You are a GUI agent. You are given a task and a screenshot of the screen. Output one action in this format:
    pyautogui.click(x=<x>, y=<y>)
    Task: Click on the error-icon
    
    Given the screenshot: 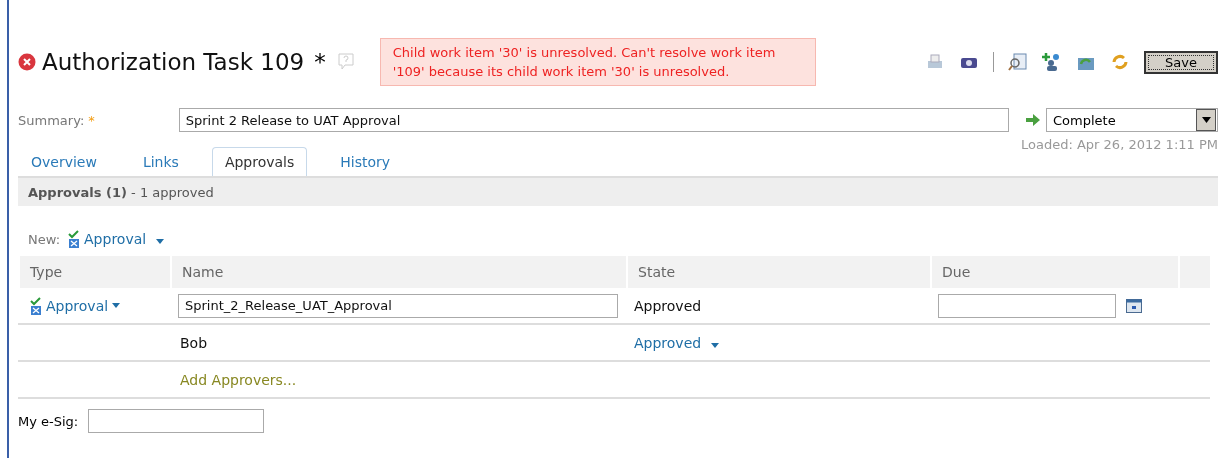 What is the action you would take?
    pyautogui.click(x=27, y=62)
    